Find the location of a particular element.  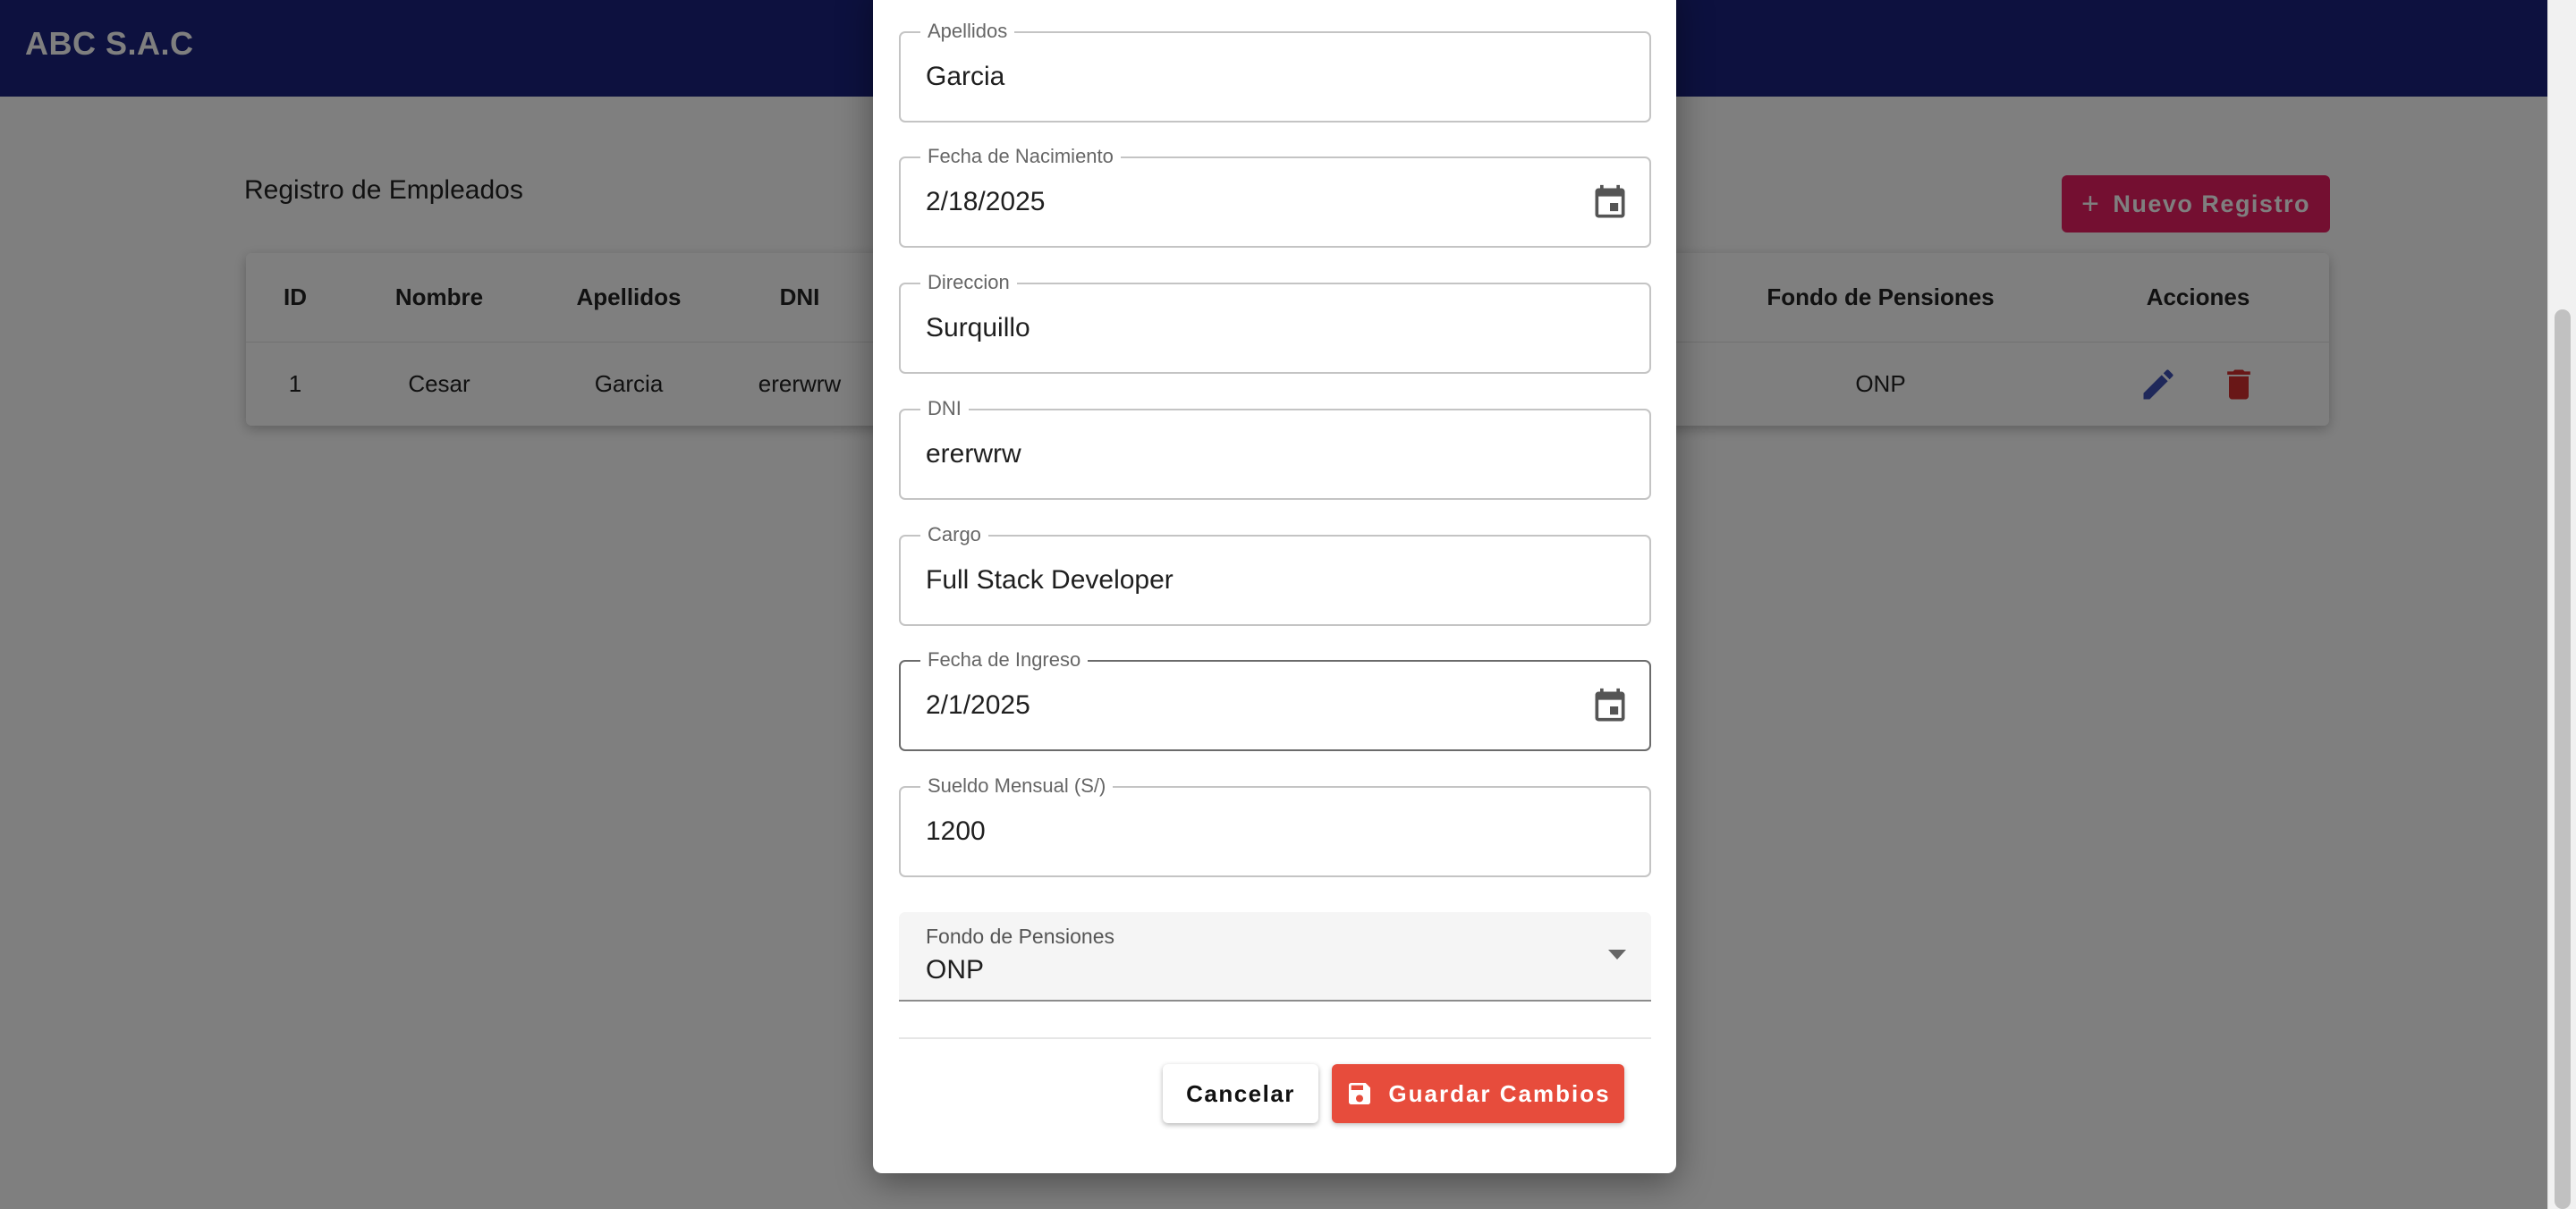

fecha-ingreso-value: 2/1/2025 is located at coordinates (978, 705).